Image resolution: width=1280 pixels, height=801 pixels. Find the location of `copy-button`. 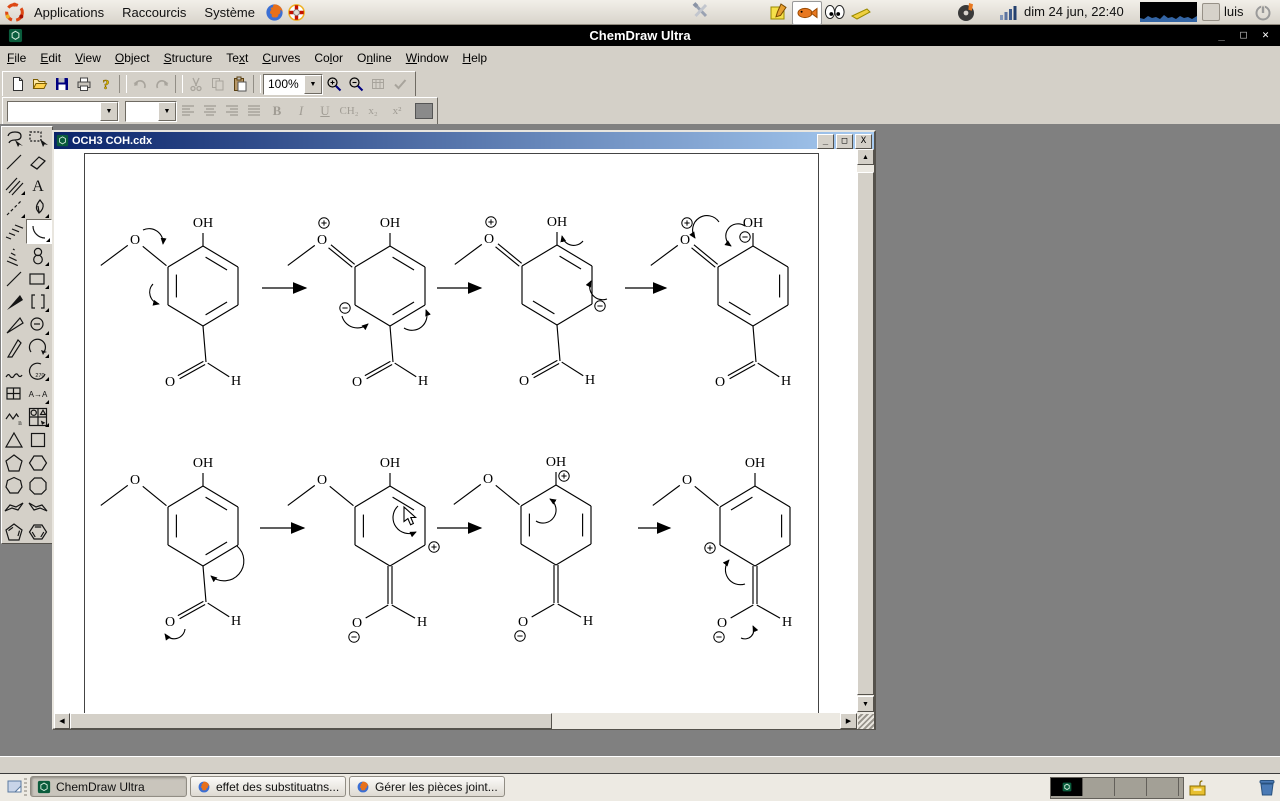

copy-button is located at coordinates (218, 84).